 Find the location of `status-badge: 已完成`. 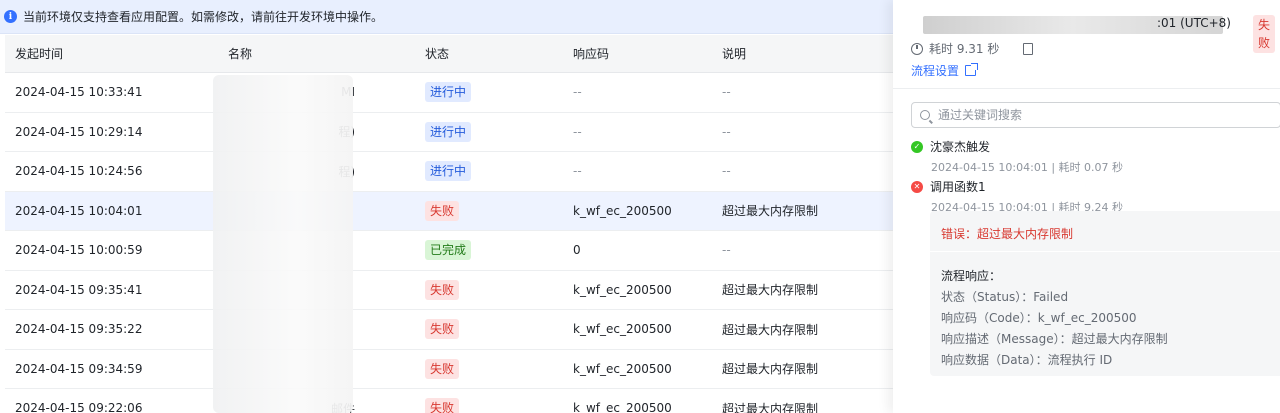

status-badge: 已完成 is located at coordinates (448, 250).